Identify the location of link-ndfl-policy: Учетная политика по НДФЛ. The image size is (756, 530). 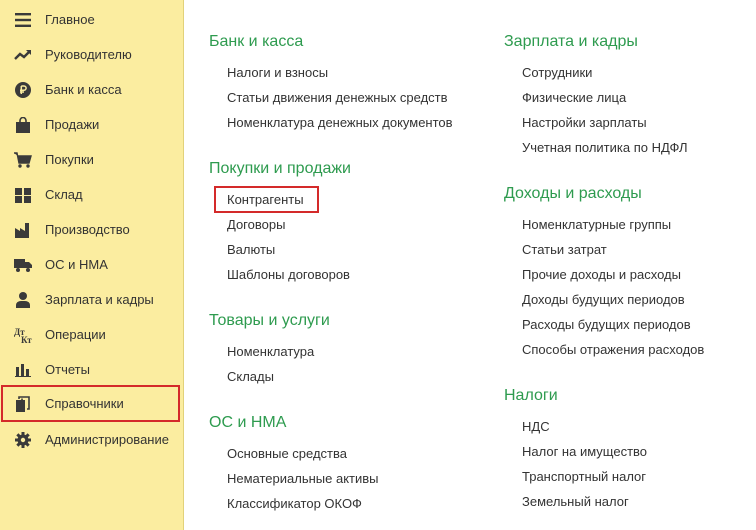
(604, 148).